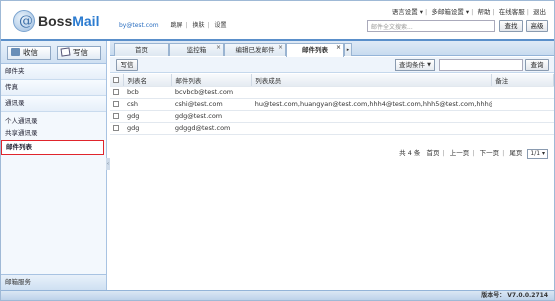 Image resolution: width=555 pixels, height=301 pixels. What do you see at coordinates (433, 153) in the screenshot?
I see `pager-first: 首页` at bounding box center [433, 153].